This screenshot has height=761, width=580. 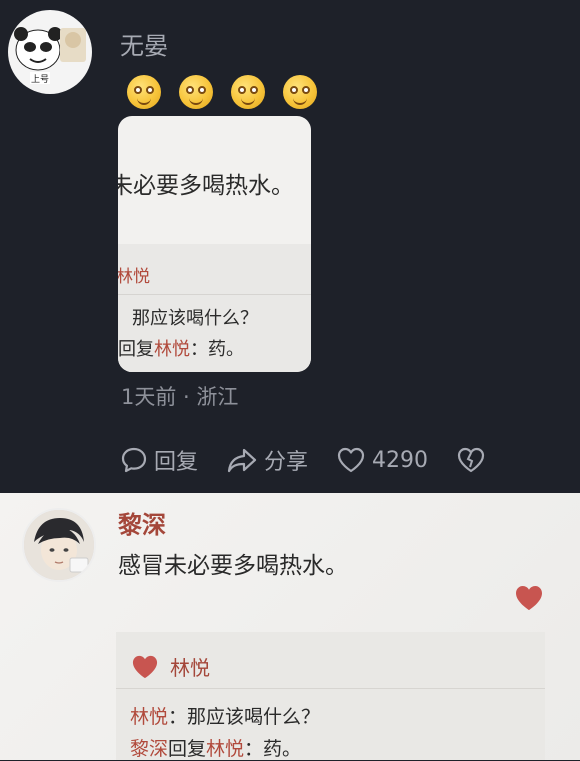 What do you see at coordinates (50, 52) in the screenshot?
I see `avatar: 上号` at bounding box center [50, 52].